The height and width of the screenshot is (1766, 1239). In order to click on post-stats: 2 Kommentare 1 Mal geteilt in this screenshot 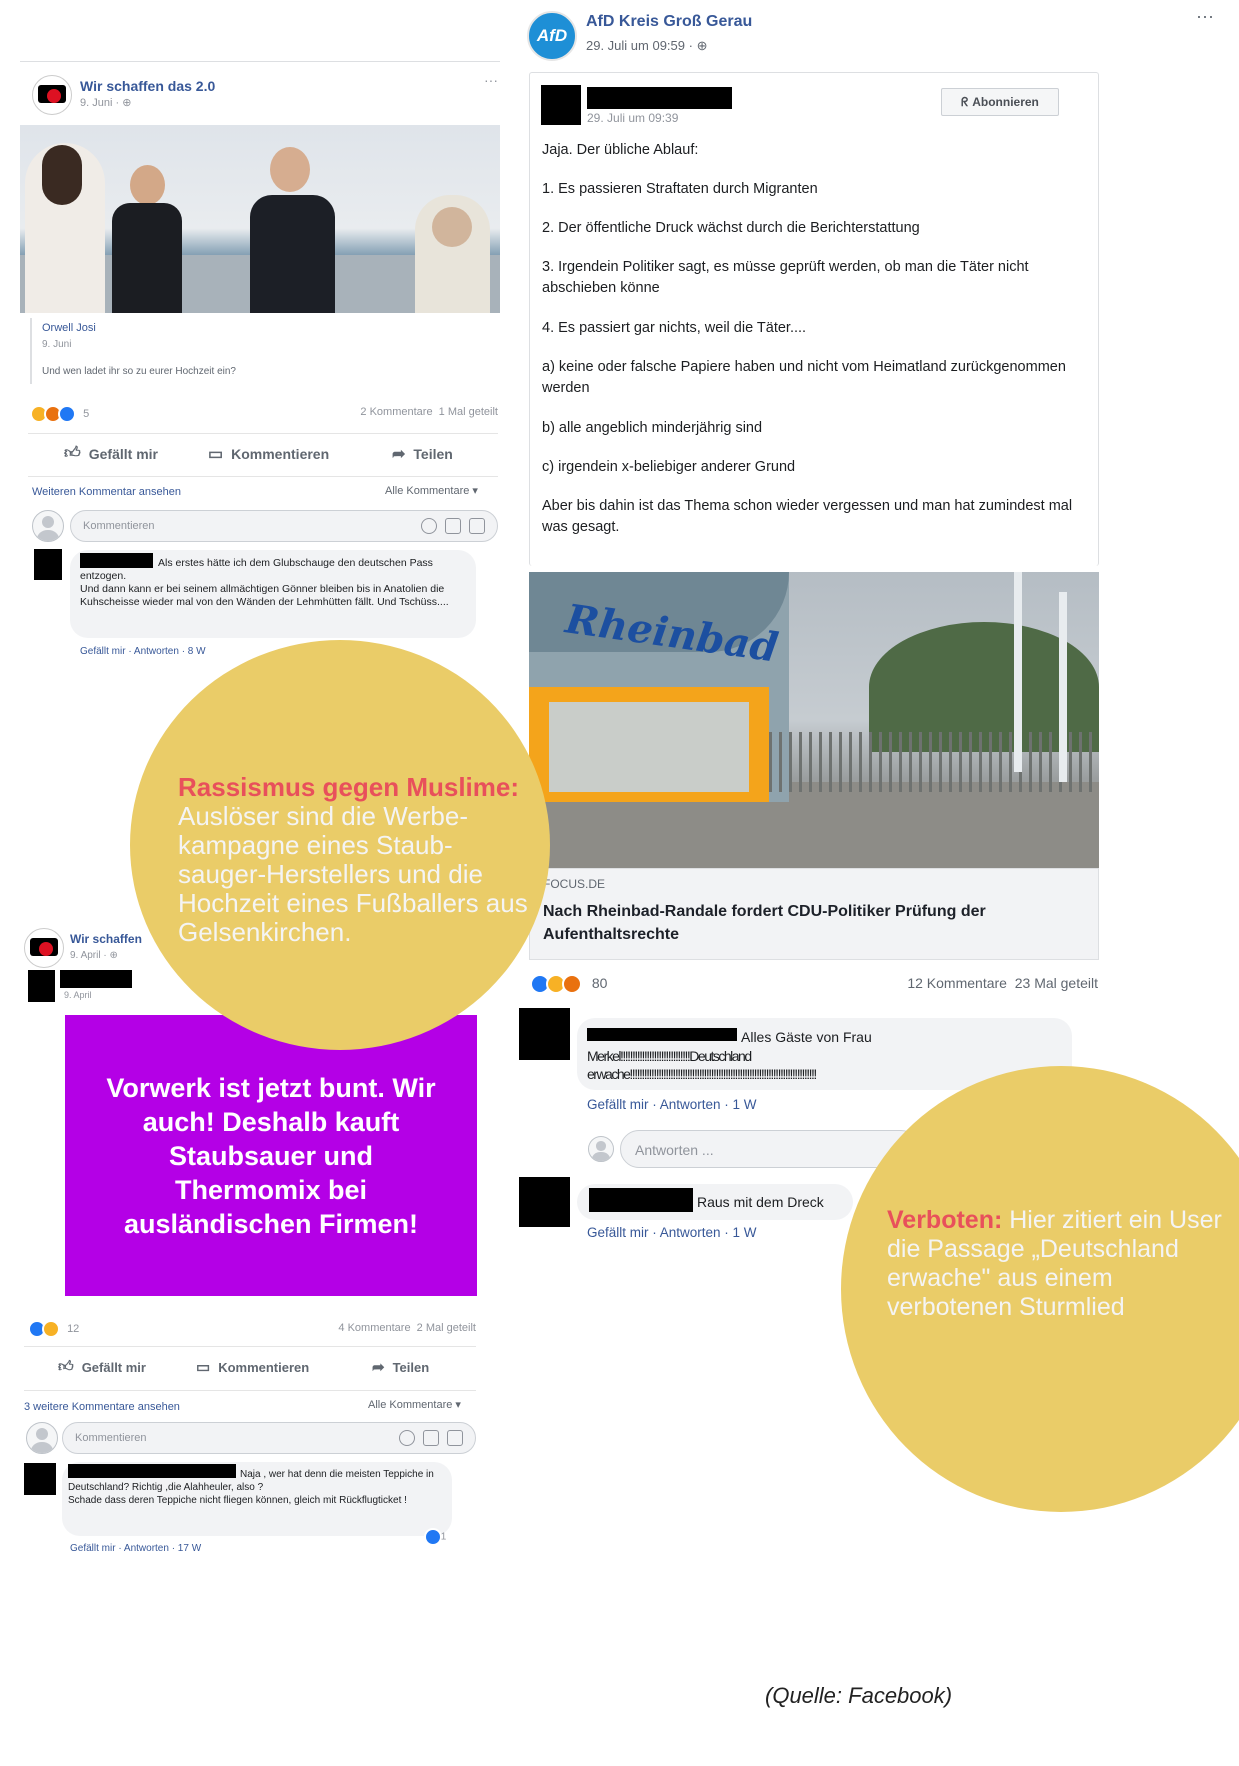, I will do `click(399, 412)`.